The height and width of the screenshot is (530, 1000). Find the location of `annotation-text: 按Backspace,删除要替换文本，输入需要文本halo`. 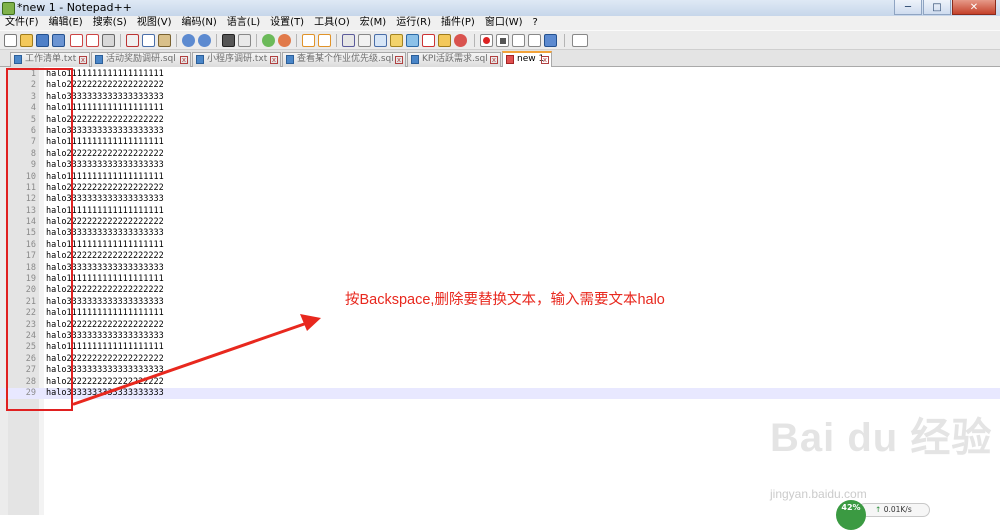

annotation-text: 按Backspace,删除要替换文本，输入需要文本halo is located at coordinates (505, 300).